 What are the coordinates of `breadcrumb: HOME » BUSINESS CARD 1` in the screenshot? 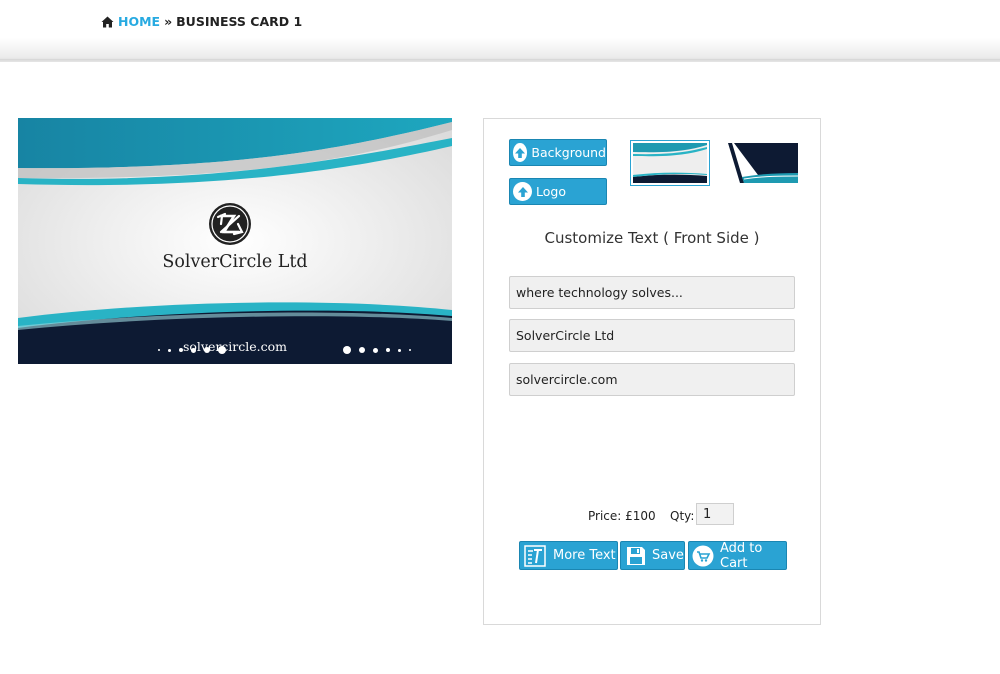 It's located at (201, 21).